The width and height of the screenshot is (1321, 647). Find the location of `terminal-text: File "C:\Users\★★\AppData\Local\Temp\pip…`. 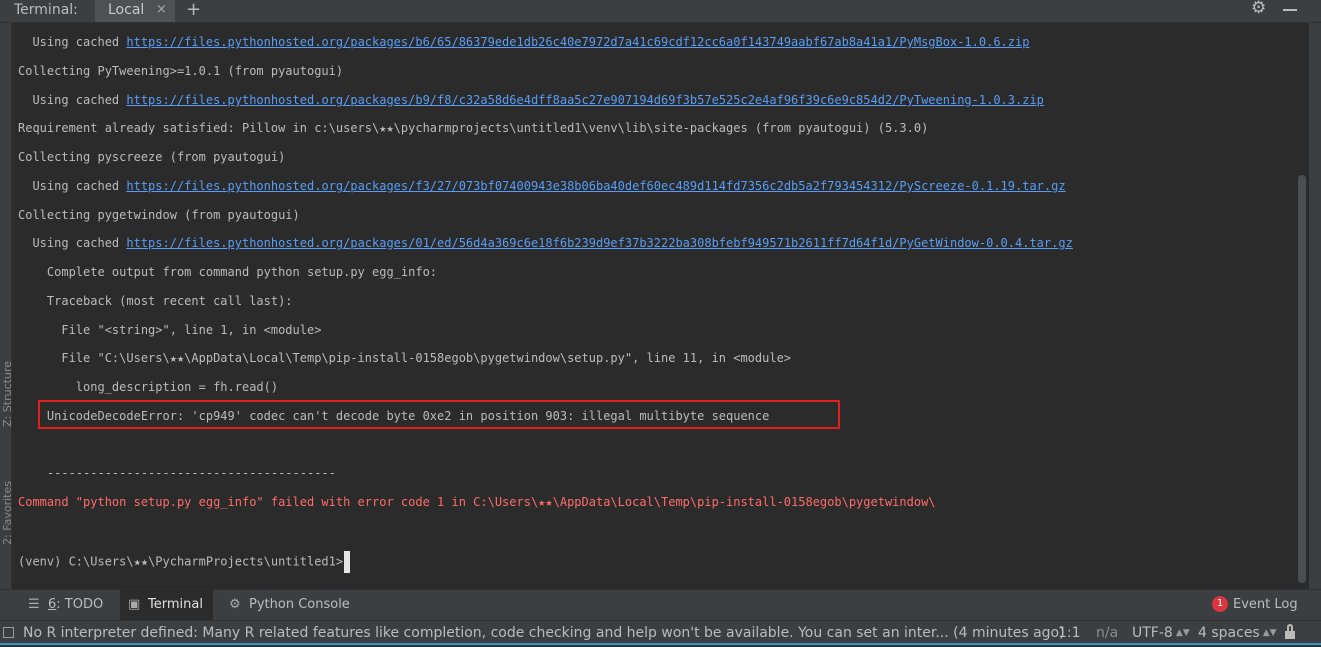

terminal-text: File "C:\Users\★★\AppData\Local\Temp\pip… is located at coordinates (405, 358).